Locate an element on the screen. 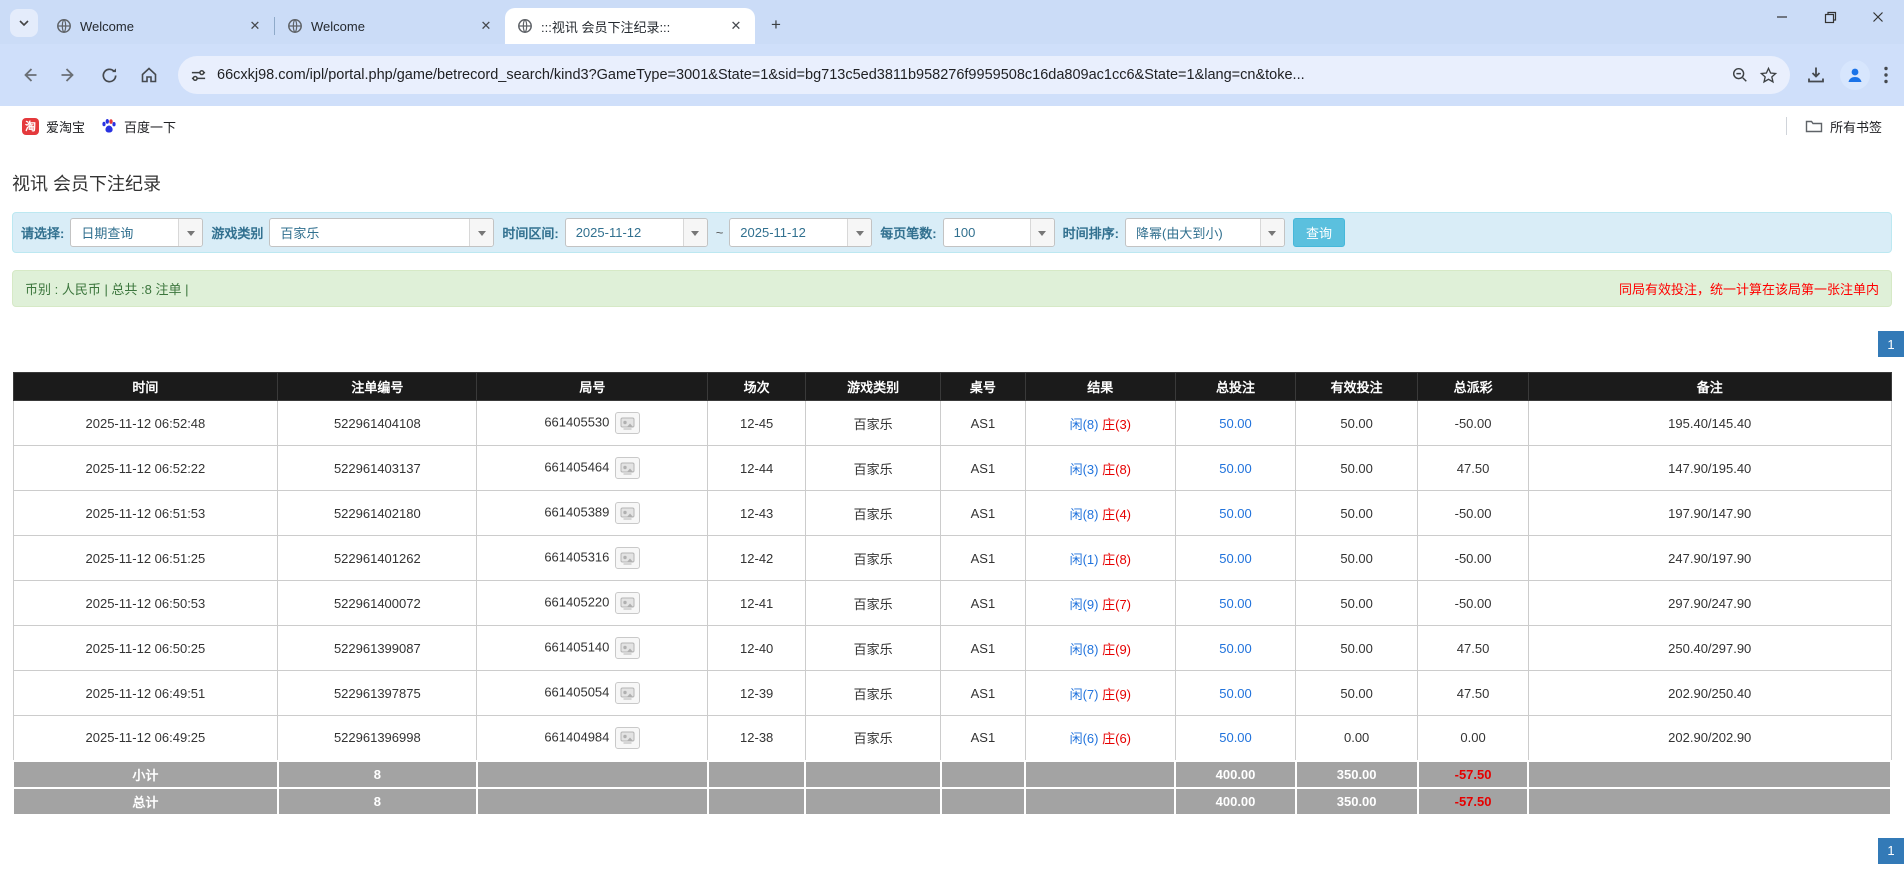  cell-result: 闲(1) 庄(8) is located at coordinates (1100, 558).